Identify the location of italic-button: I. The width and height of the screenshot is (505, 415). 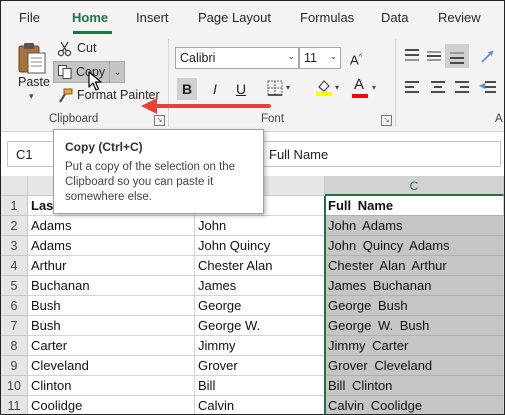
(215, 89).